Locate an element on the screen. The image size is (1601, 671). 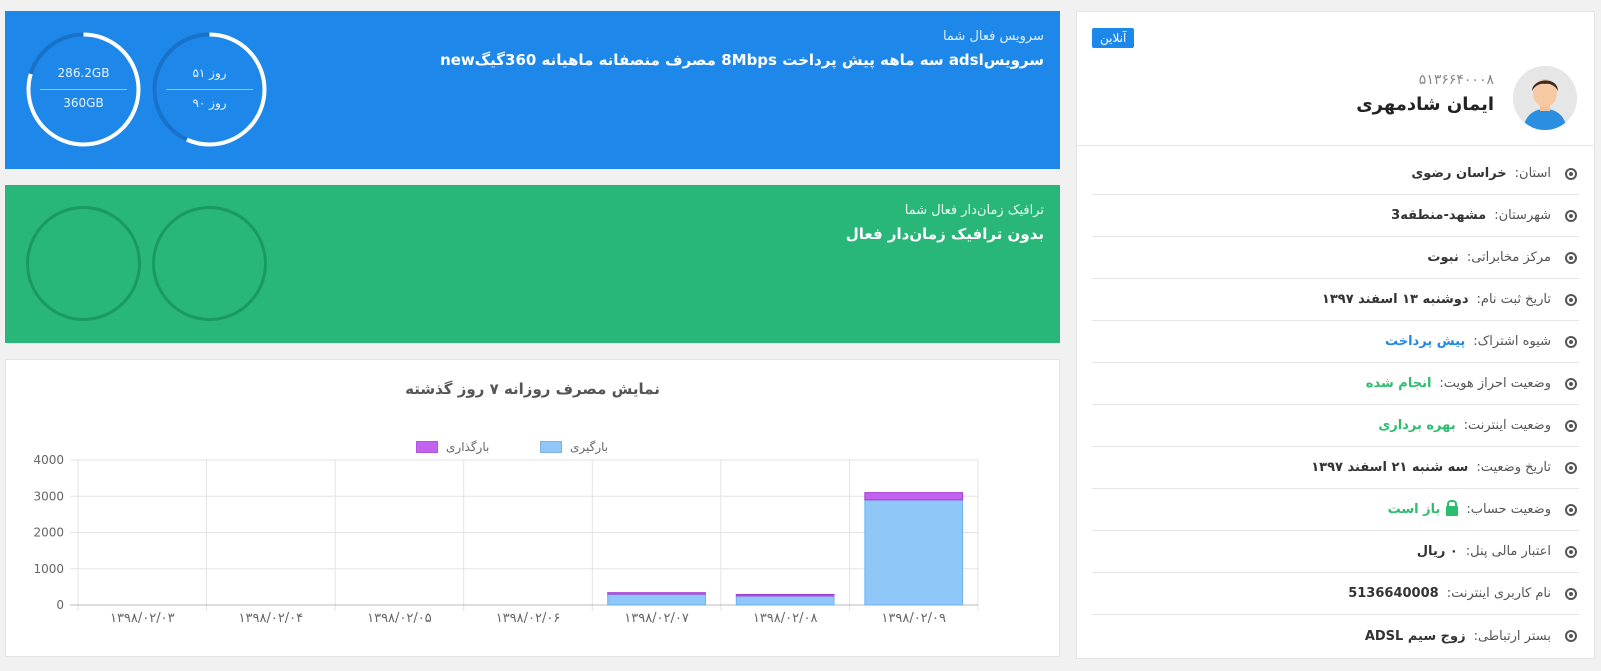
info-label: وضعیت اینترنت: is located at coordinates (1507, 425).